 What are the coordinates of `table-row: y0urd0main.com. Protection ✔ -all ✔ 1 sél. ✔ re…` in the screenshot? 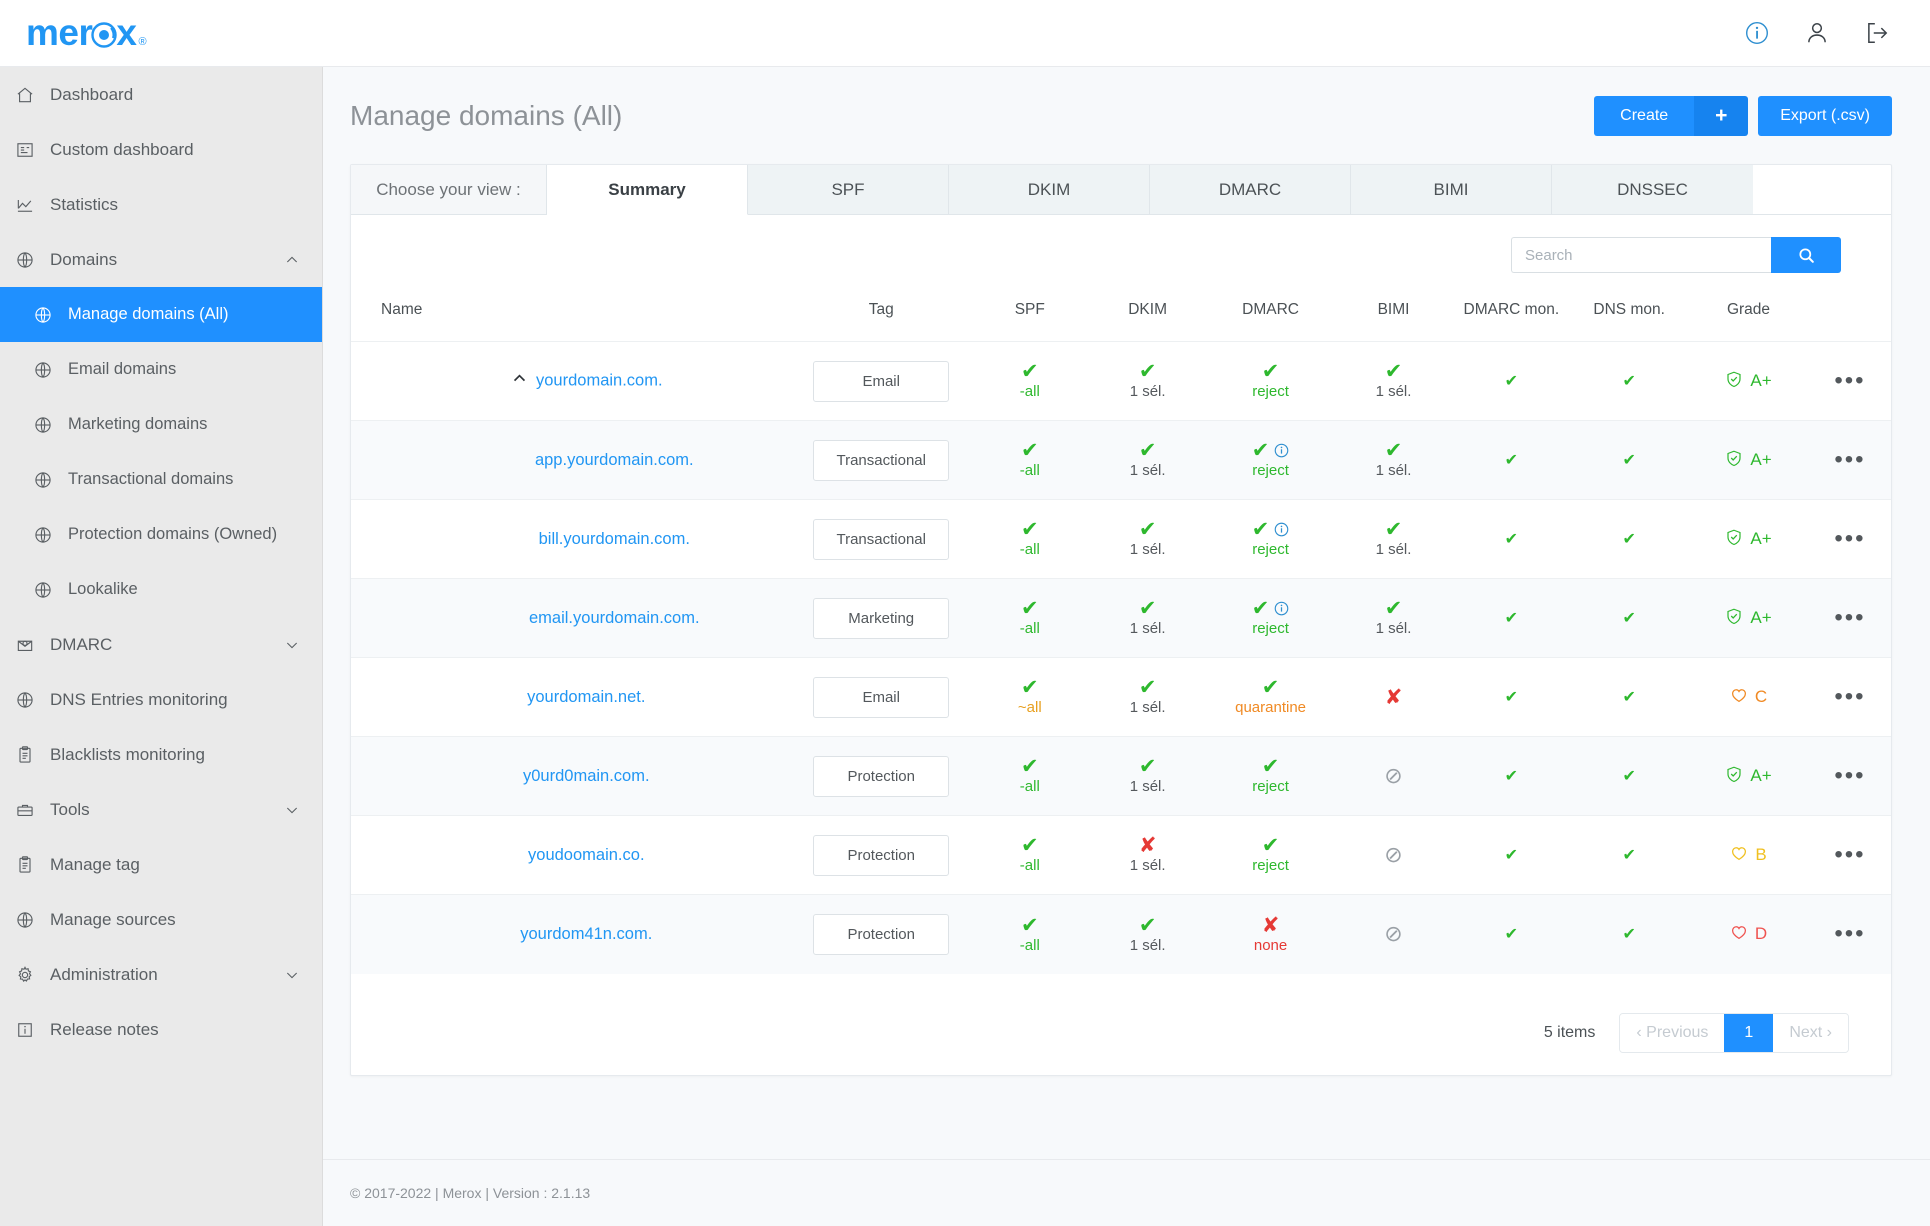 It's located at (1121, 776).